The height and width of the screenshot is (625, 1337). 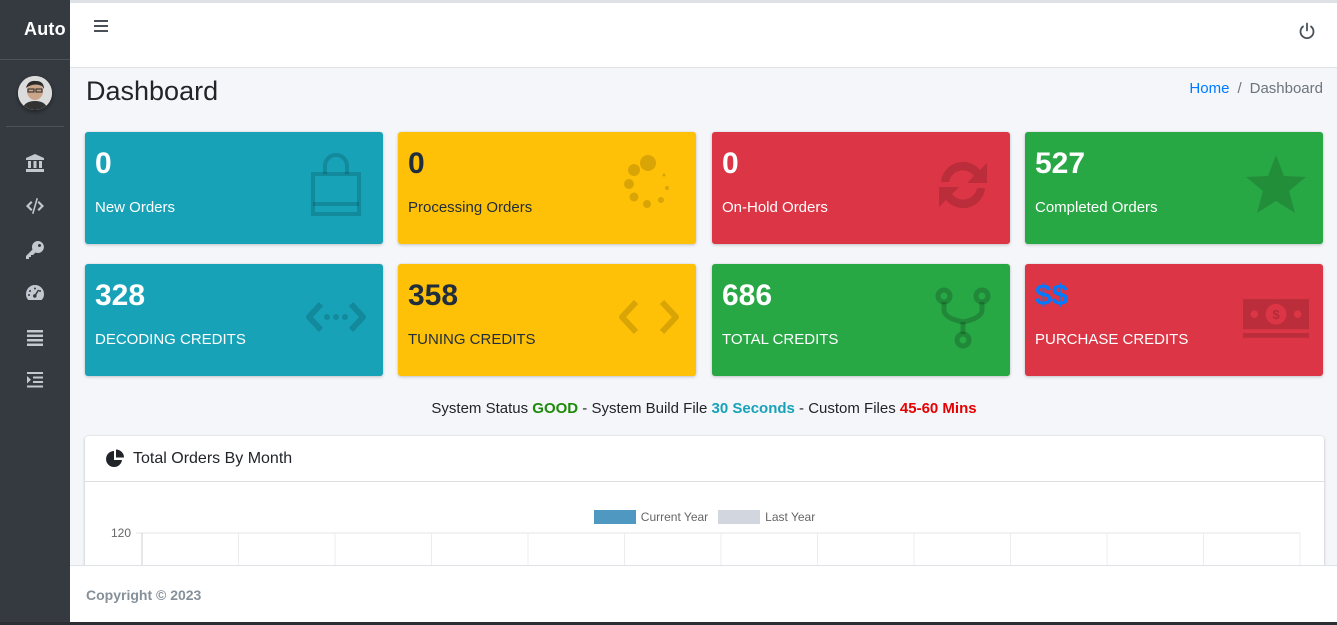 I want to click on box-total-credits: 686 TOTAL CREDITS, so click(x=861, y=320).